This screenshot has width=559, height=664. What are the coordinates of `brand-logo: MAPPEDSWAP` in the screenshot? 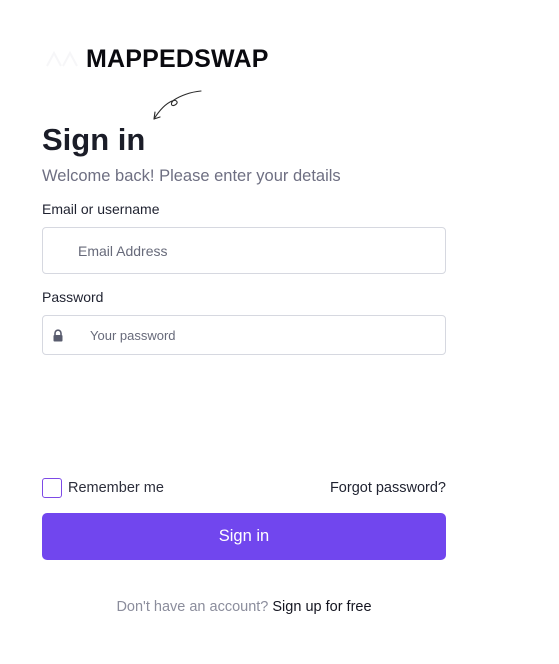 It's located at (155, 59).